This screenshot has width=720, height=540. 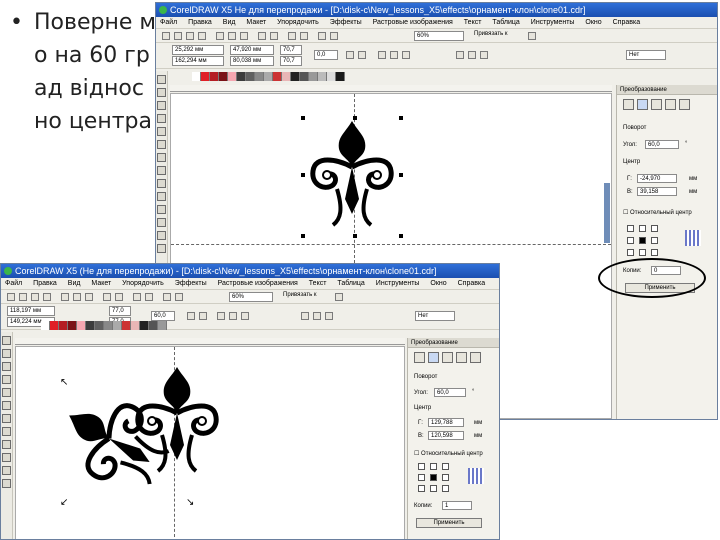 I want to click on front-color-palette, so click(x=104, y=325).